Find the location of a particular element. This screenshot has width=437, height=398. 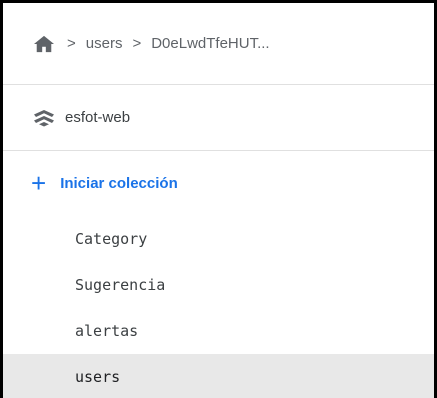

collection-label: users is located at coordinates (98, 377).